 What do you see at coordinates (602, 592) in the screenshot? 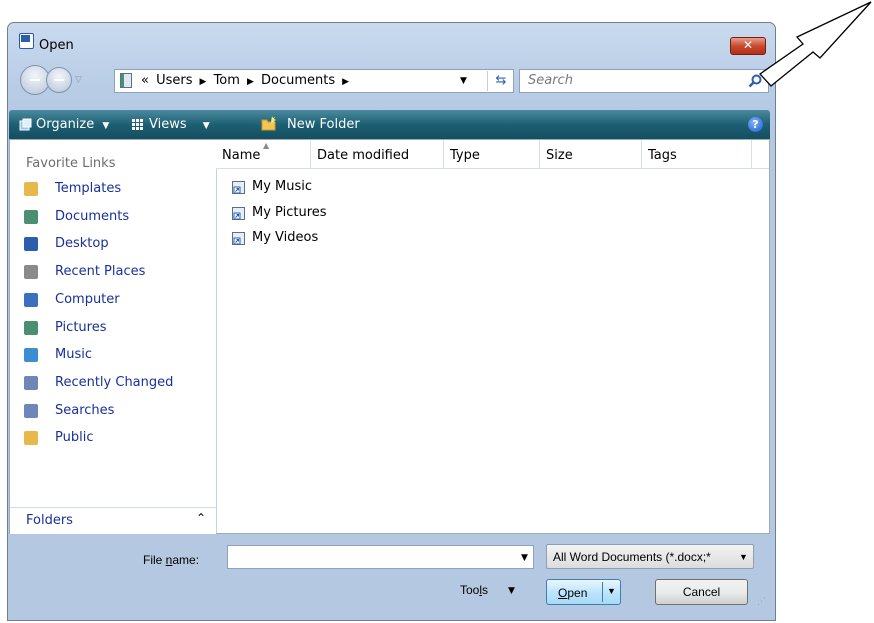
I see `open-button-divider` at bounding box center [602, 592].